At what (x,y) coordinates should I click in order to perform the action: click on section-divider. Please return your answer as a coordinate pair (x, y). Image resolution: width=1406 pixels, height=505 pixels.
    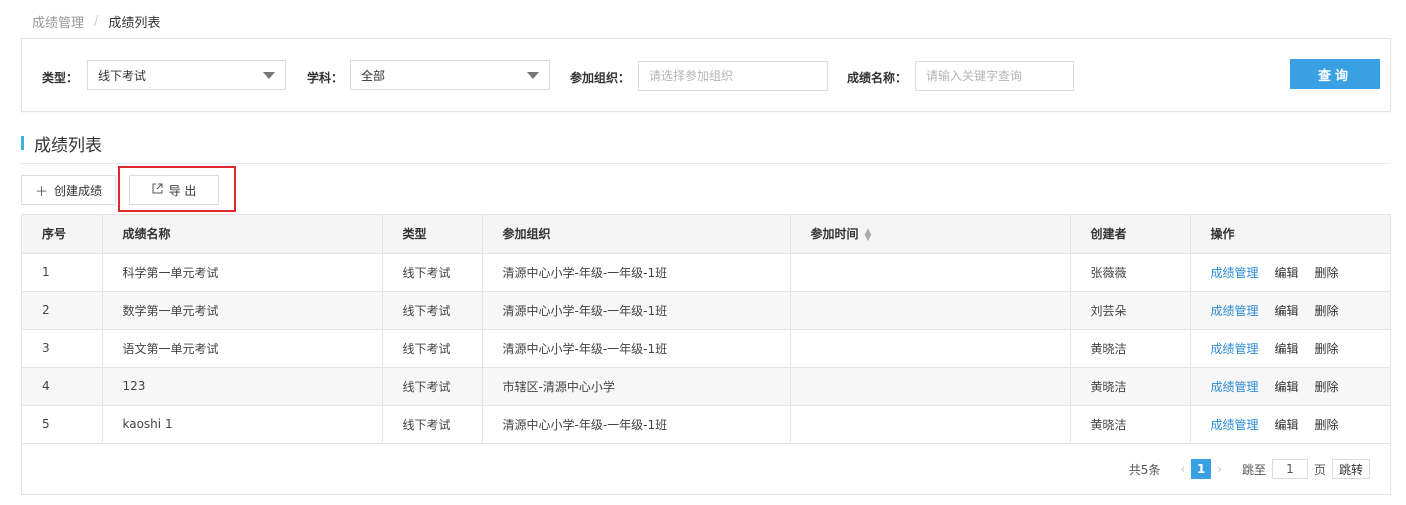
    Looking at the image, I should click on (706, 163).